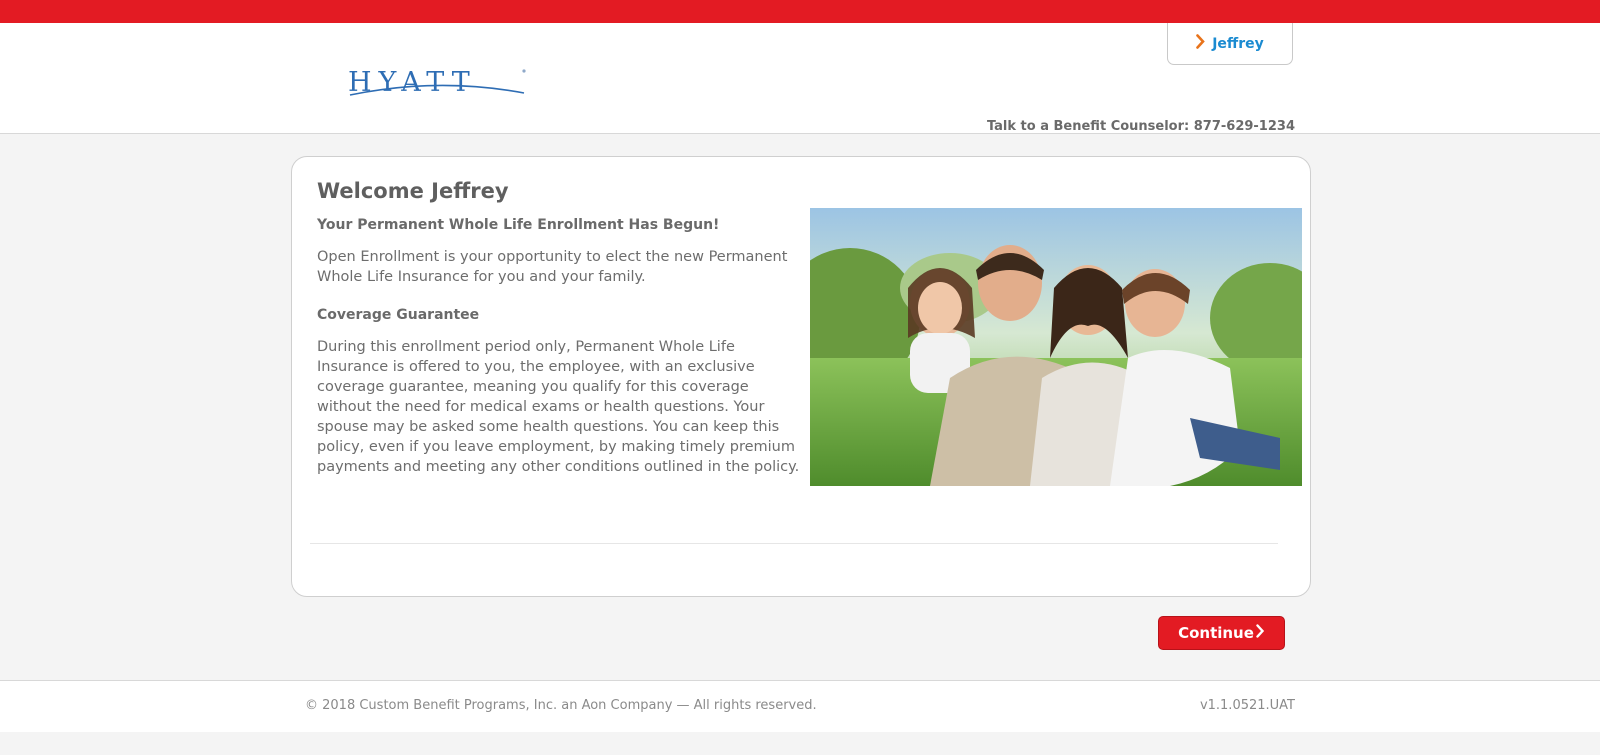  What do you see at coordinates (1238, 43) in the screenshot?
I see `user-name-label: Jeffrey` at bounding box center [1238, 43].